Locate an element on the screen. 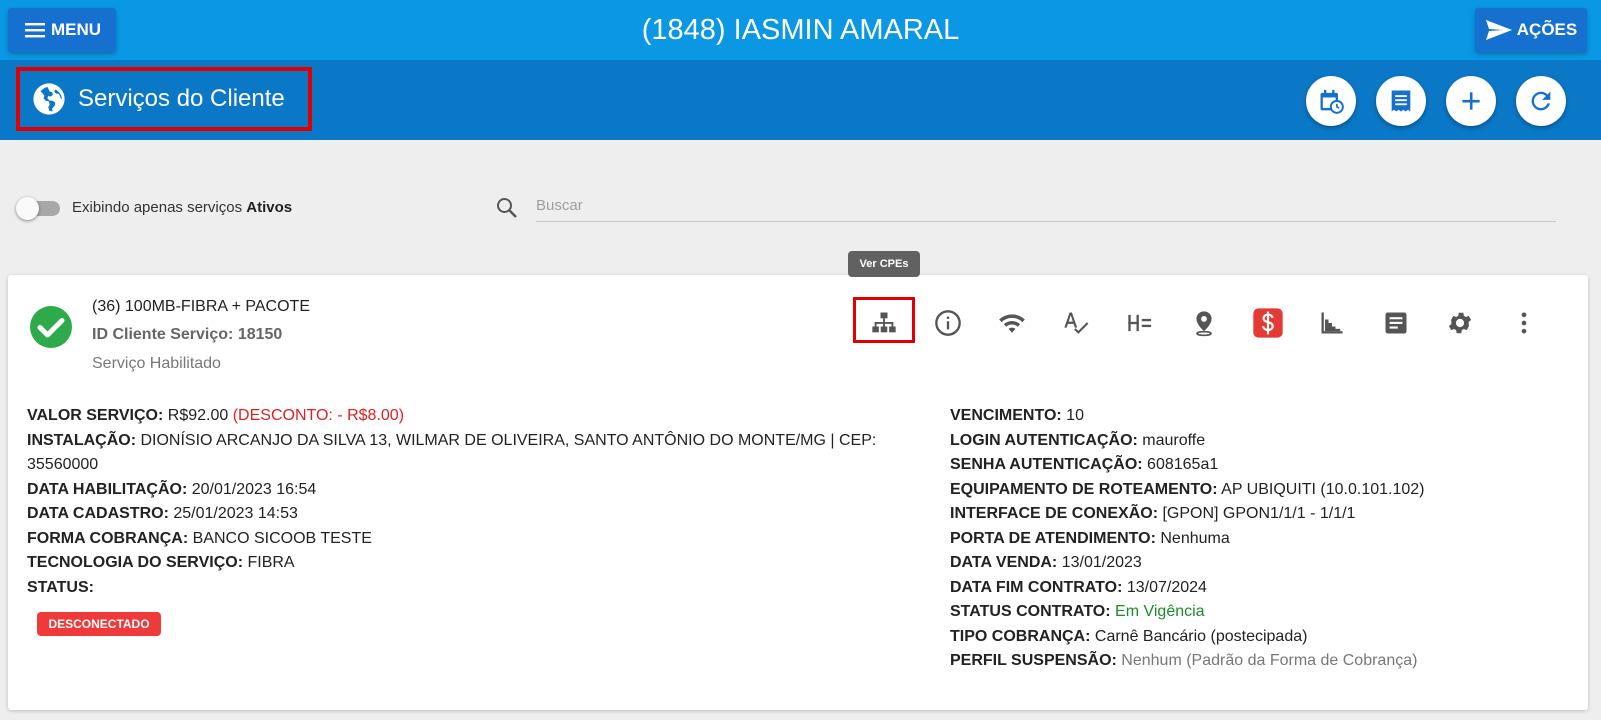 Image resolution: width=1601 pixels, height=720 pixels. cobranca-label: FORMA COBRANÇA: is located at coordinates (108, 538).